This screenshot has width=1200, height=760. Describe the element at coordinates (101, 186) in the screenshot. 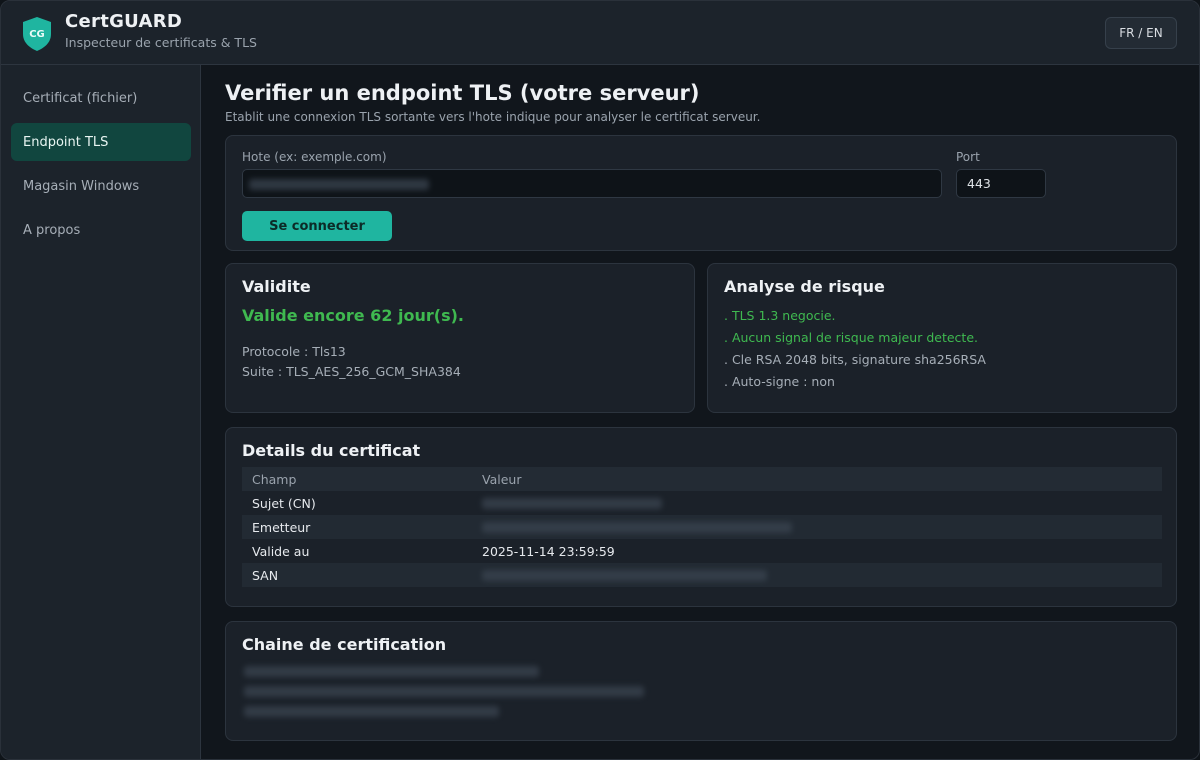

I see `sidebar-item-magasin-windows: Magasin Windows` at that location.